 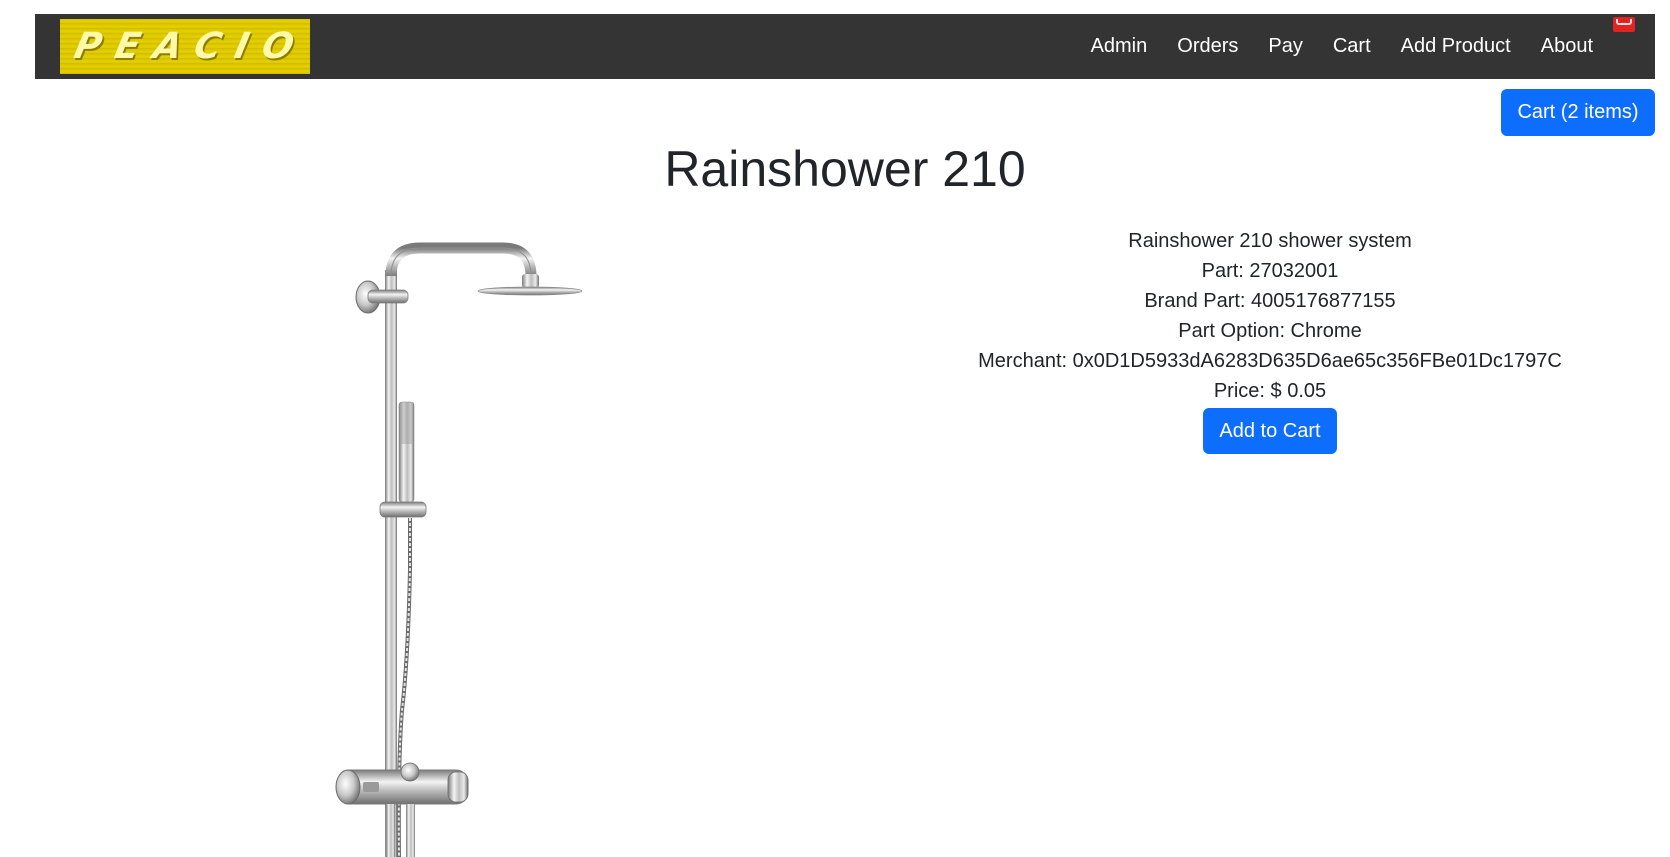 What do you see at coordinates (1327, 46) in the screenshot?
I see `nav-links: Admin Orders Pay Cart Add Product About` at bounding box center [1327, 46].